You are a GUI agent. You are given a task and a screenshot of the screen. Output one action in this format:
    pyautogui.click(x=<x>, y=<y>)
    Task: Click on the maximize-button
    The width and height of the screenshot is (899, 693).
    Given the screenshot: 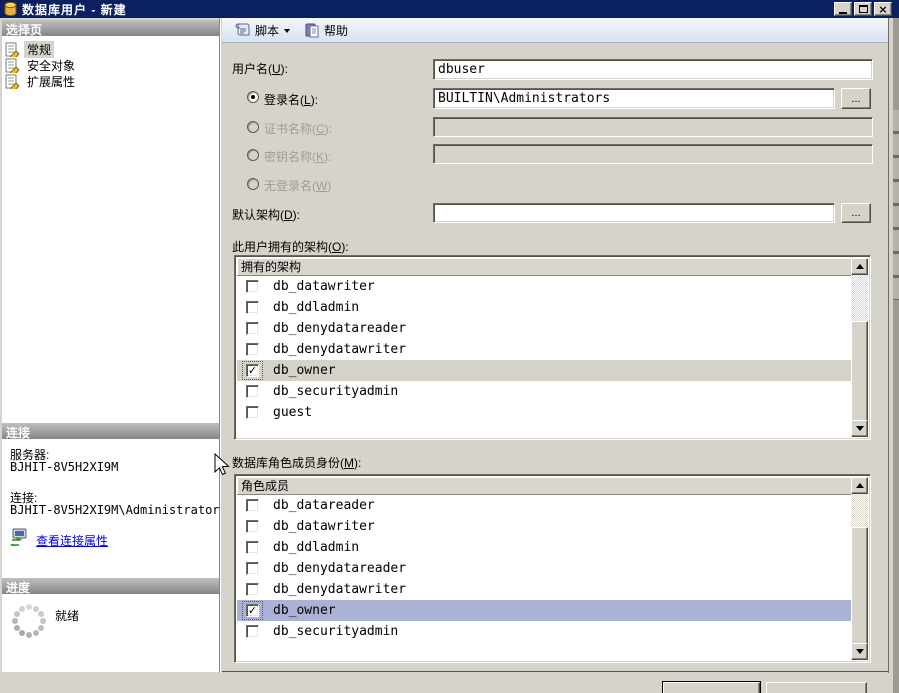 What is the action you would take?
    pyautogui.click(x=863, y=9)
    